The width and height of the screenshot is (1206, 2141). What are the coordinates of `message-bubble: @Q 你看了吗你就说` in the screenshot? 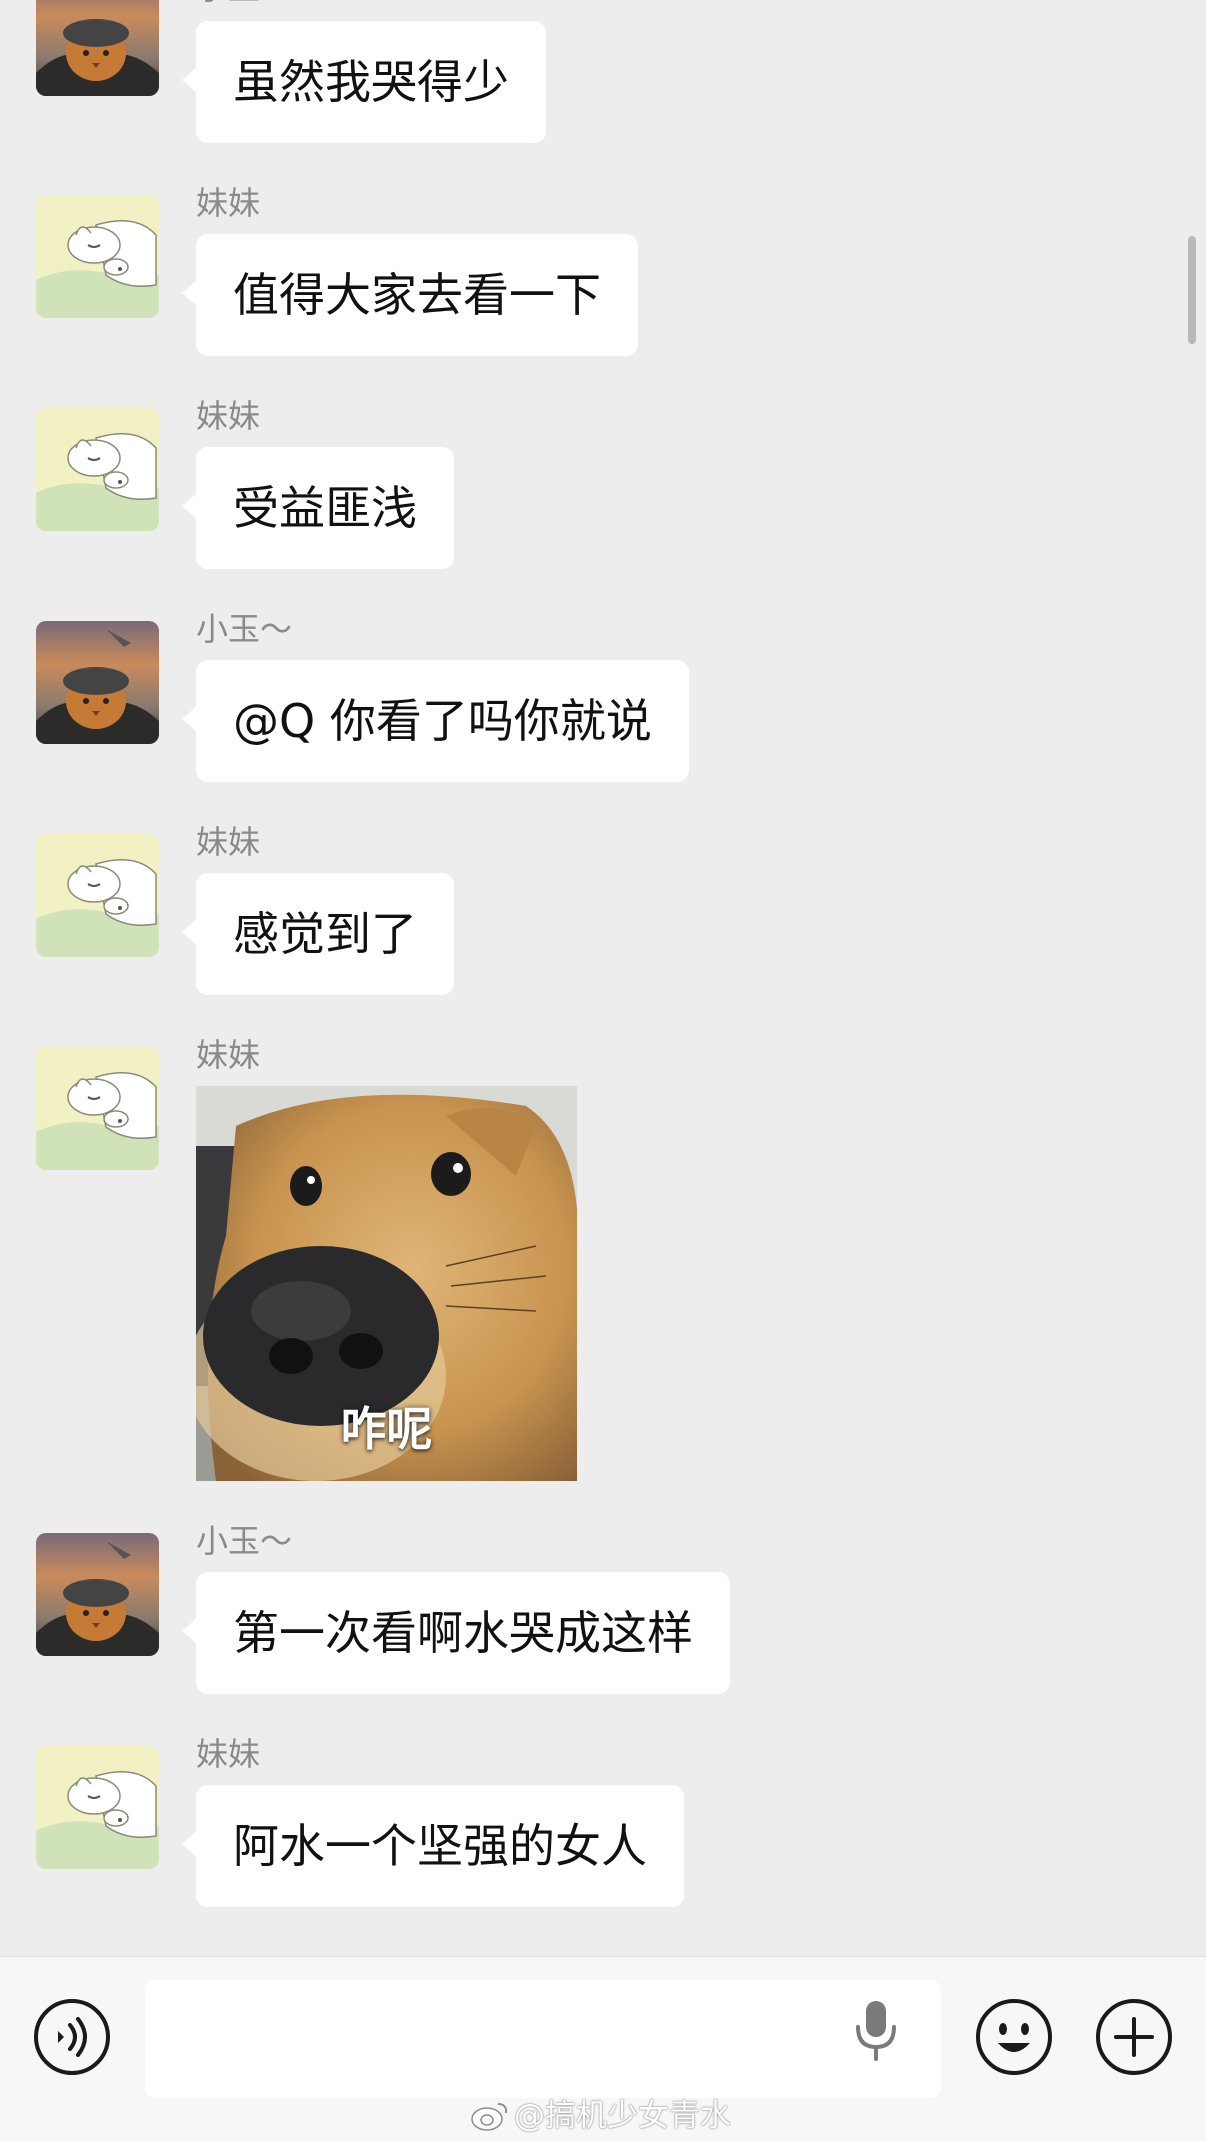 It's located at (435, 721).